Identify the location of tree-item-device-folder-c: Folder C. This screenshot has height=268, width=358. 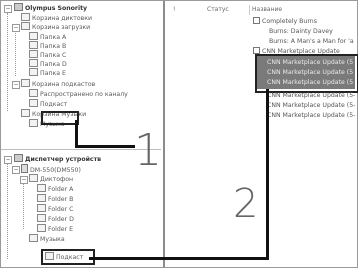
(55, 208).